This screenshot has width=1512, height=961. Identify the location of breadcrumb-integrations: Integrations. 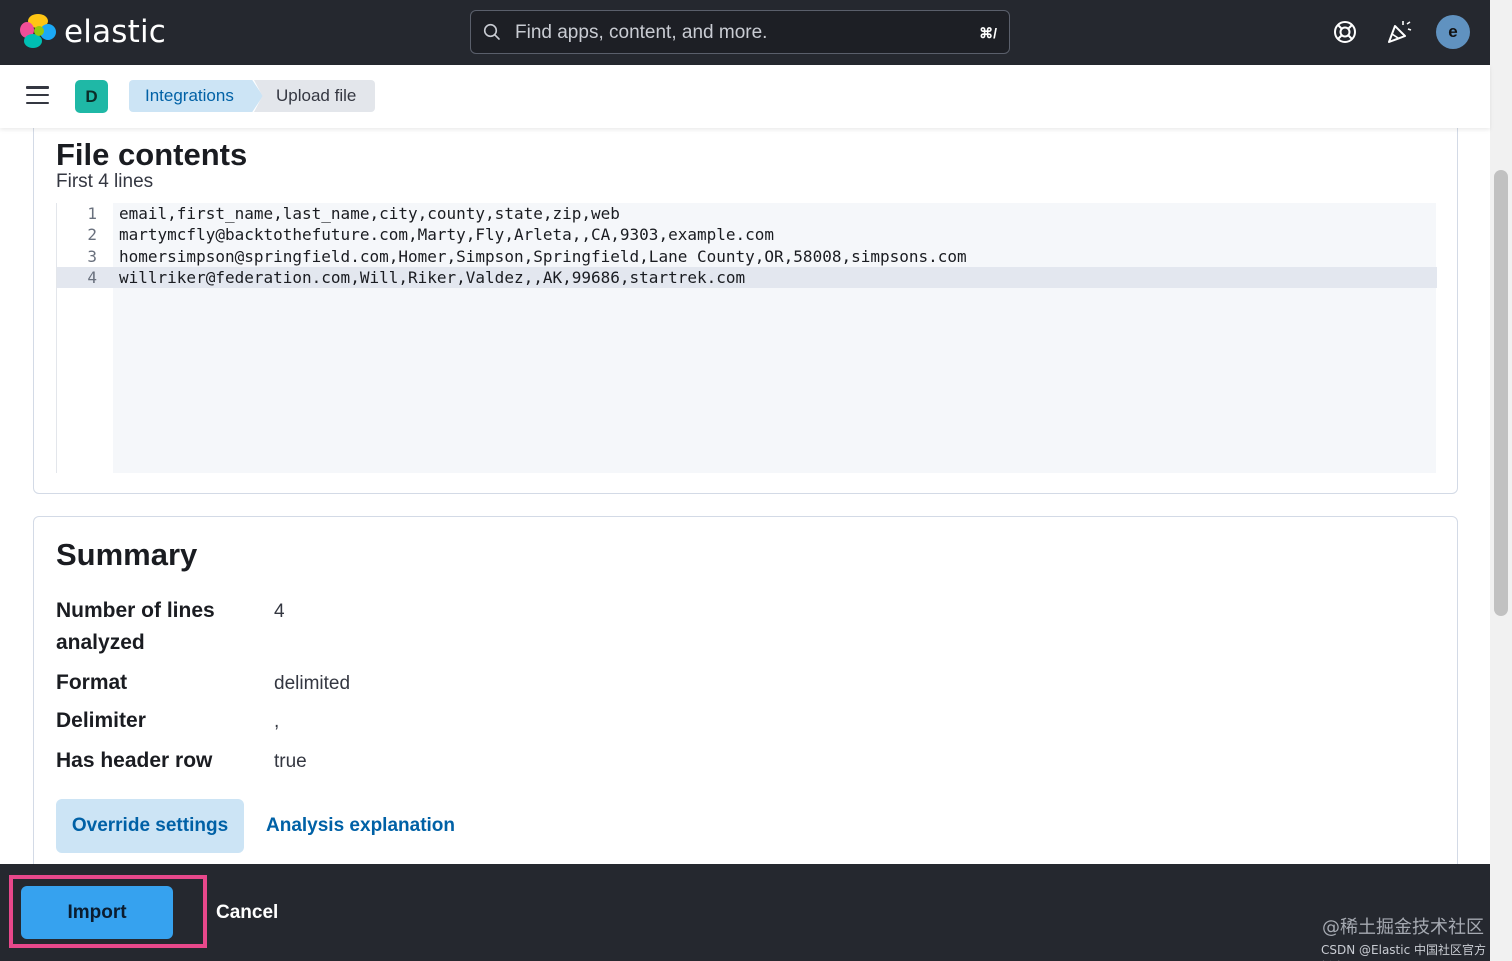
(196, 96).